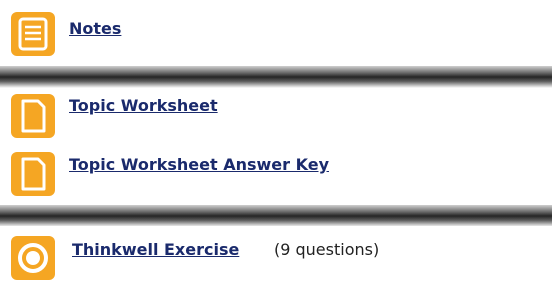  I want to click on notes-link: Notes, so click(95, 28).